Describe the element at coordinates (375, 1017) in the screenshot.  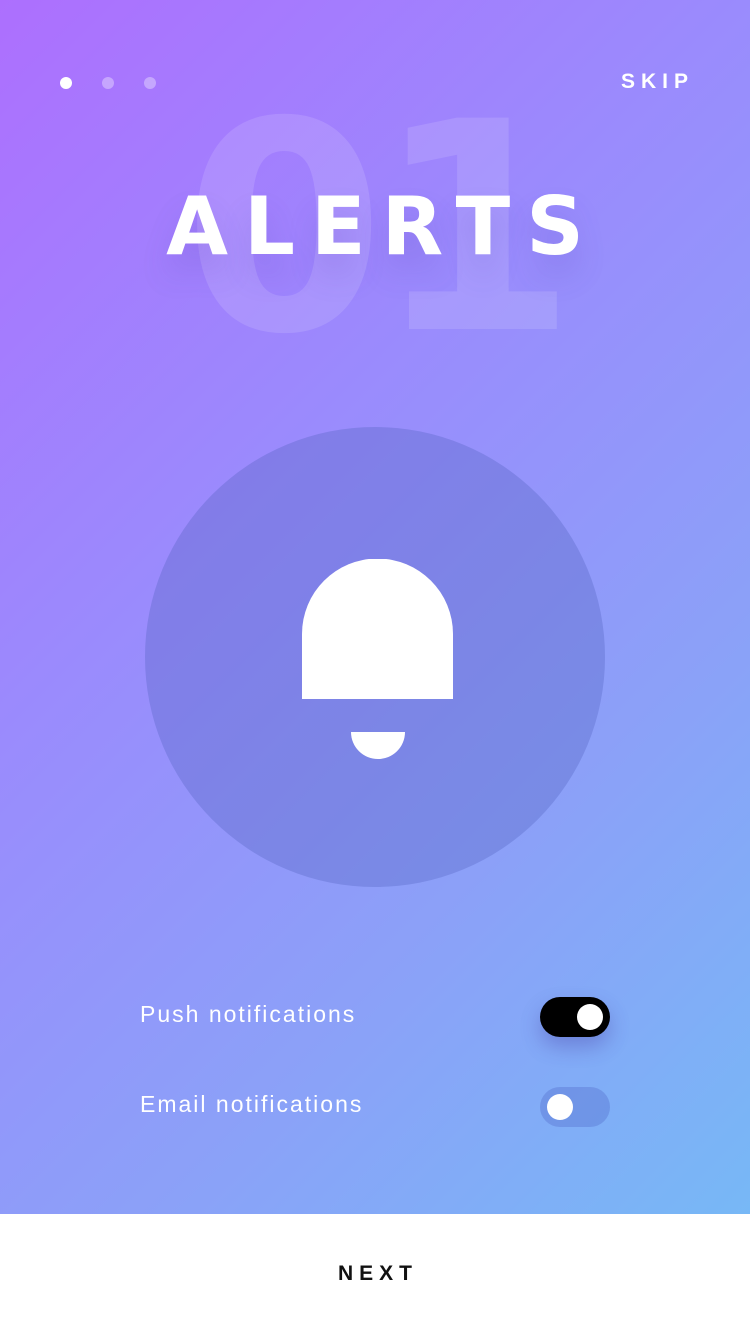
I see `push-notifications-row: Push notifications` at that location.